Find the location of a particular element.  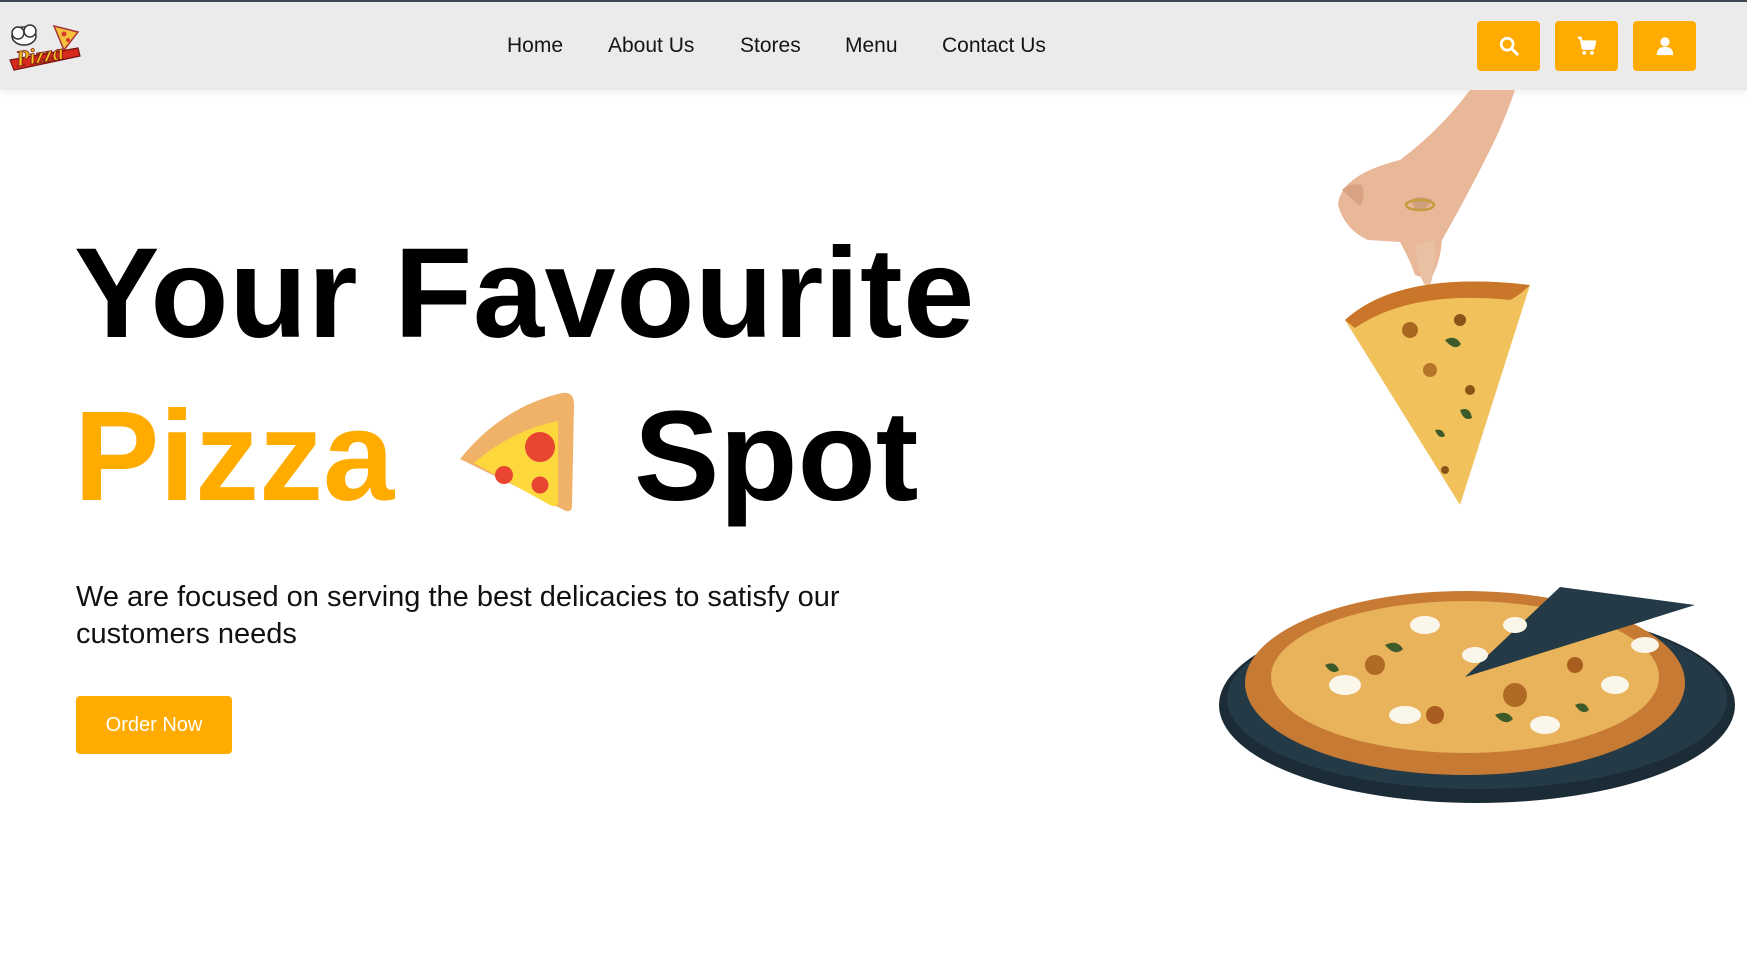

user-icon is located at coordinates (1664, 46).